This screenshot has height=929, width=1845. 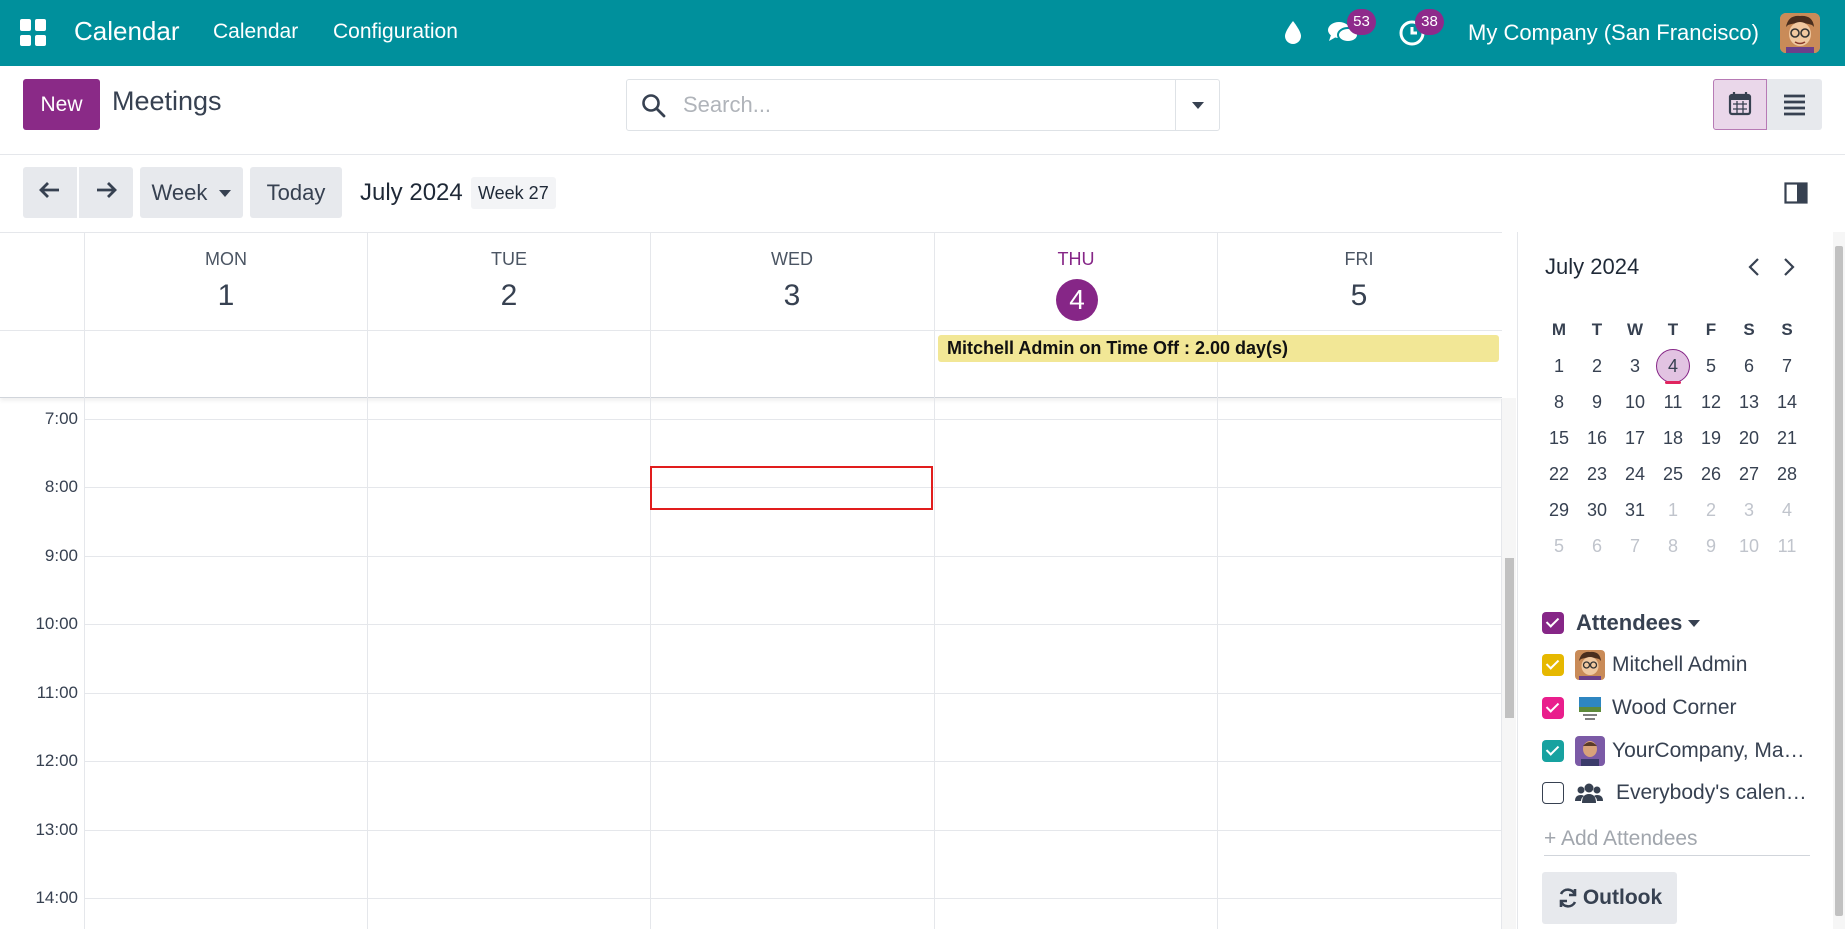 I want to click on new-button: New, so click(x=61, y=104).